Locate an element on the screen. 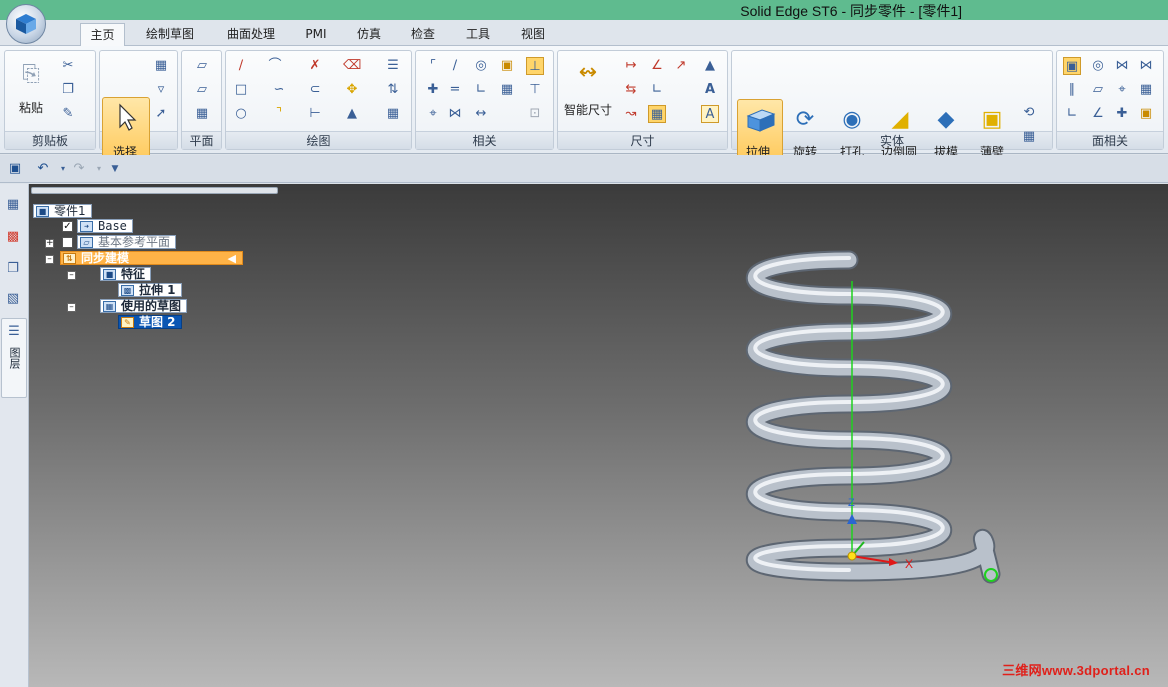 The image size is (1168, 687). save-icon: ▣ is located at coordinates (15, 169).